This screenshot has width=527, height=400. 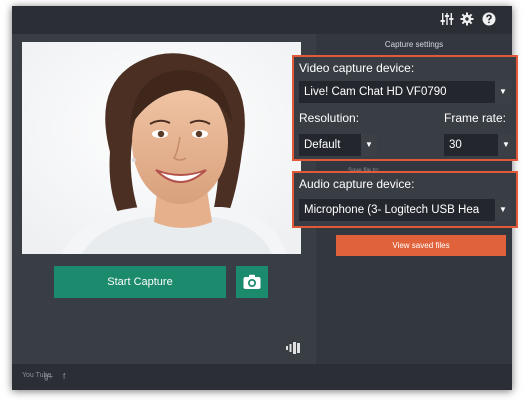 I want to click on audio-level-icon, so click(x=293, y=348).